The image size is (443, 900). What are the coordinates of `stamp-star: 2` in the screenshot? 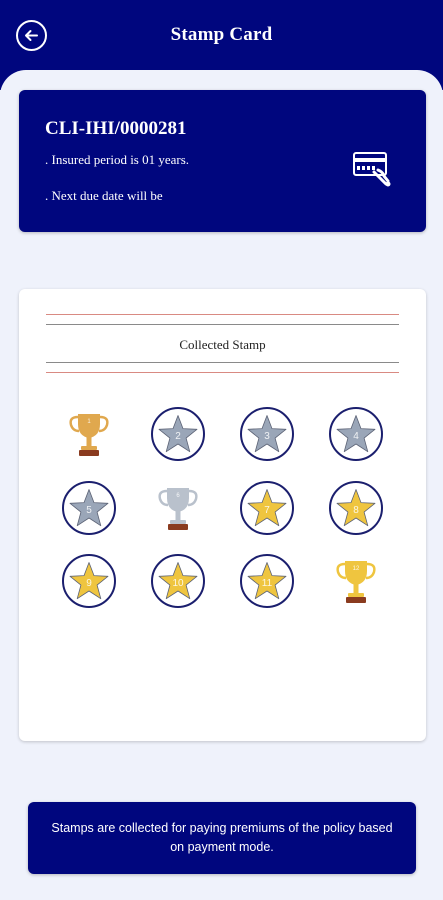 It's located at (178, 434).